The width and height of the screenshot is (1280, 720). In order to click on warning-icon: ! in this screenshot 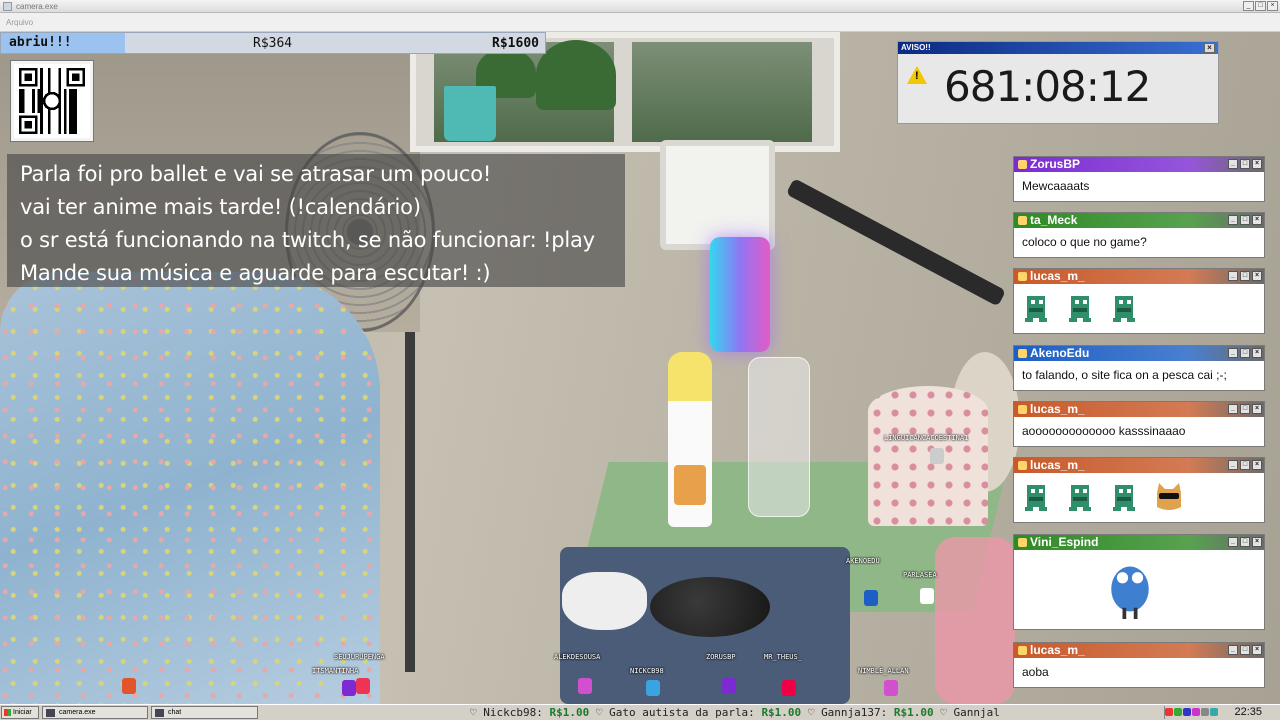, I will do `click(917, 75)`.